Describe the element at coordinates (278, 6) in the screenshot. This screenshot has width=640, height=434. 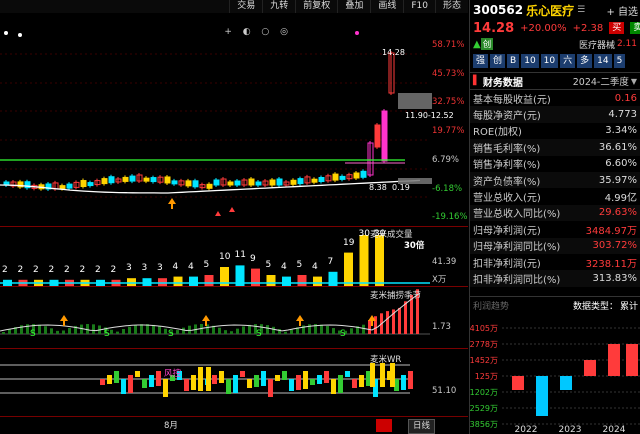
I see `toolbar-nine-turn-button: 九转` at that location.